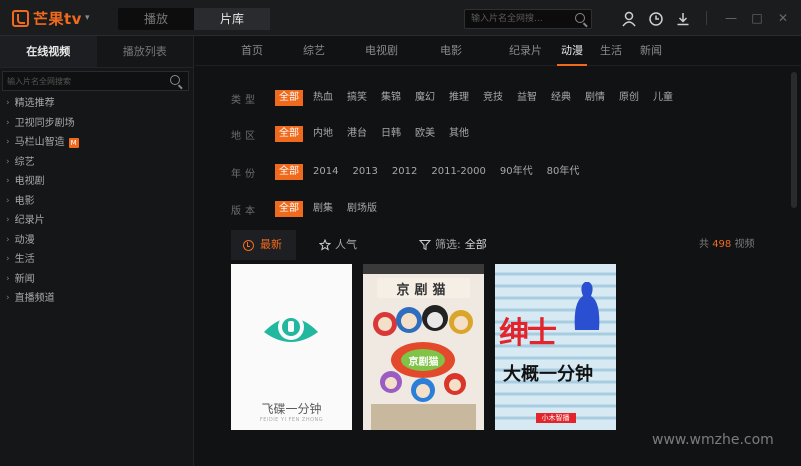  I want to click on history-clock-icon, so click(656, 19).